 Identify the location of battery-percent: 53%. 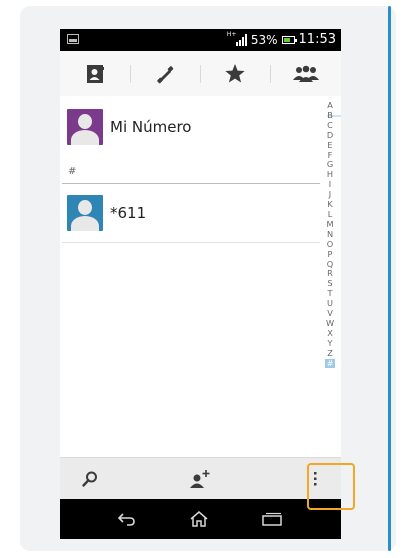
(264, 39).